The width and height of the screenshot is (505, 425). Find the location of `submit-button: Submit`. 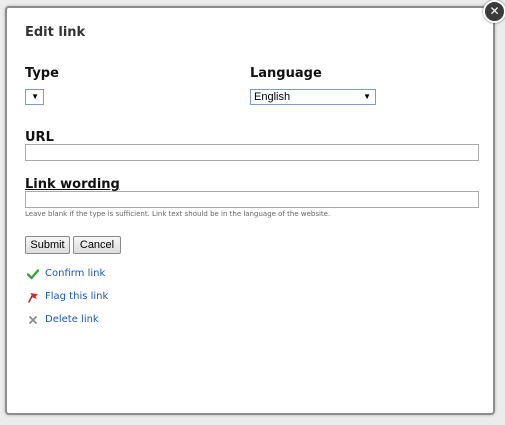

submit-button: Submit is located at coordinates (47, 245).